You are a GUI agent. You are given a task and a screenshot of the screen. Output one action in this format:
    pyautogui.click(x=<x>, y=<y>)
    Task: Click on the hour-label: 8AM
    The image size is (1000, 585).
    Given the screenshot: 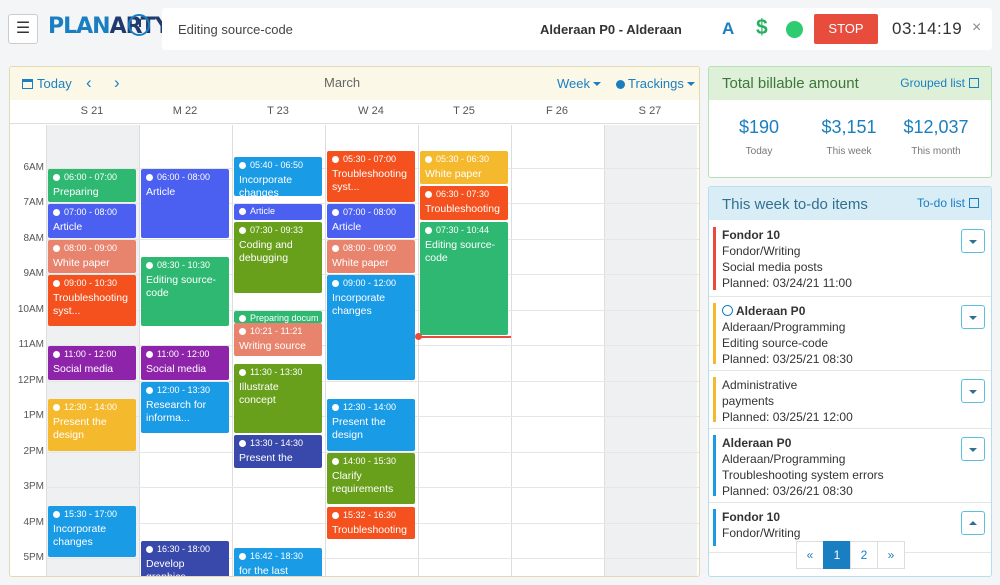 What is the action you would take?
    pyautogui.click(x=33, y=238)
    